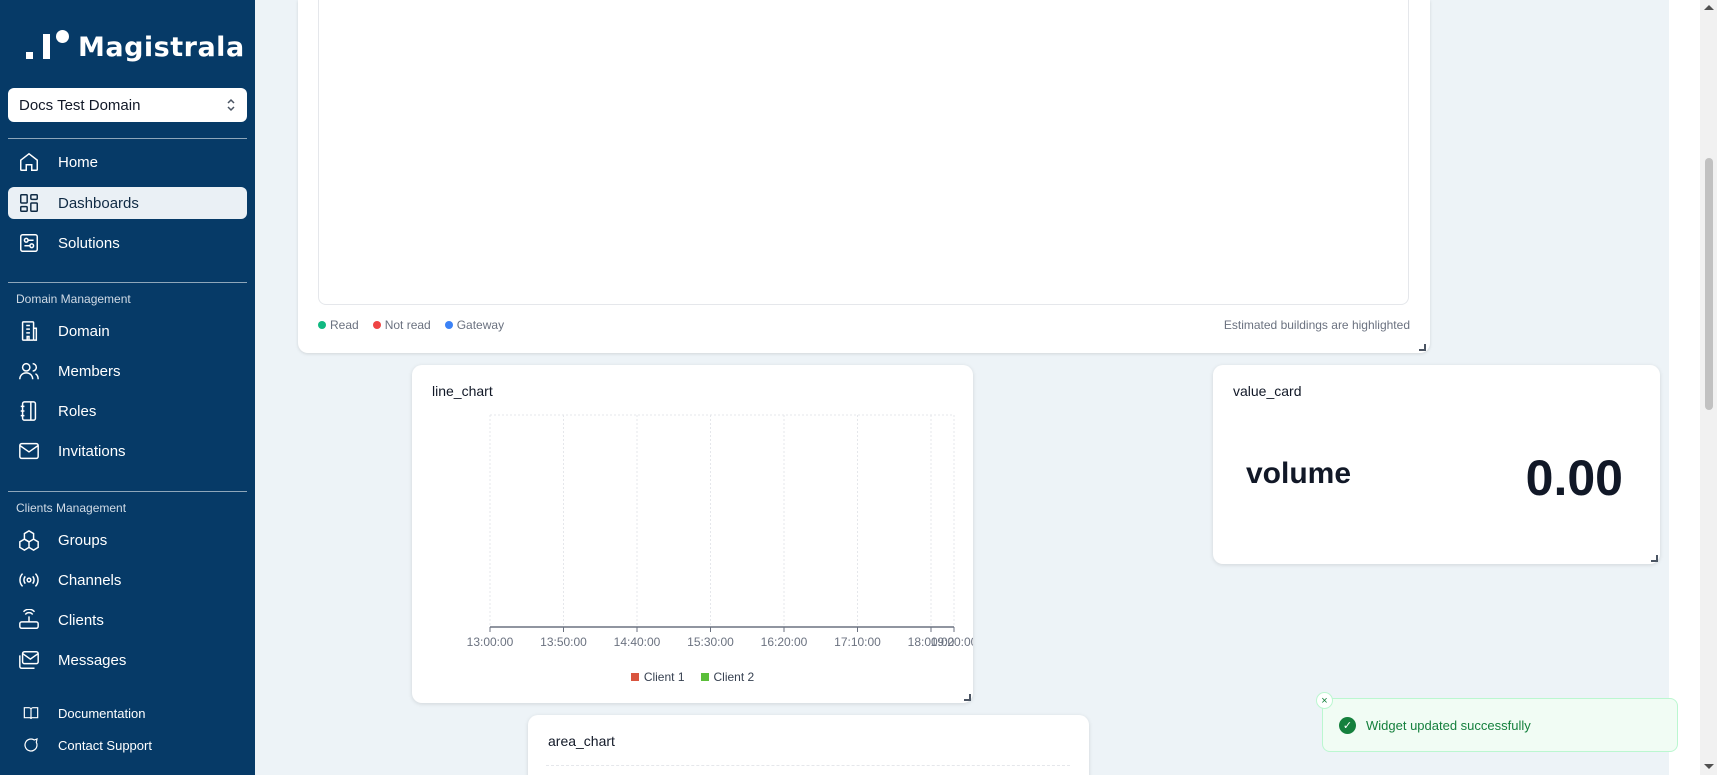  Describe the element at coordinates (127, 162) in the screenshot. I see `nav-home: Home` at that location.